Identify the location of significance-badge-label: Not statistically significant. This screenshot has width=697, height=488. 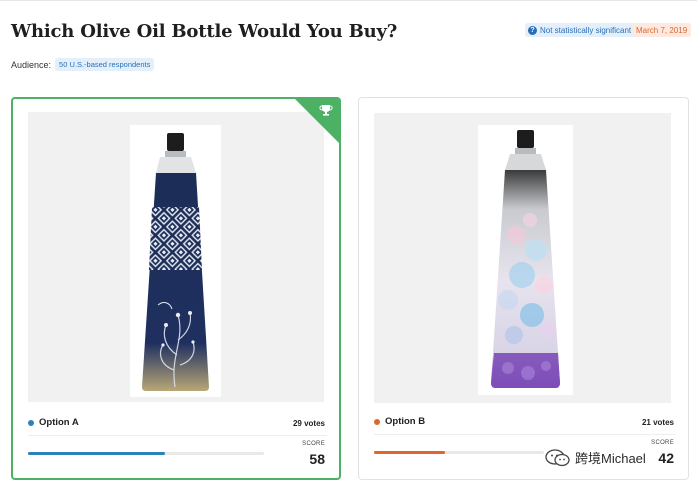
(586, 30).